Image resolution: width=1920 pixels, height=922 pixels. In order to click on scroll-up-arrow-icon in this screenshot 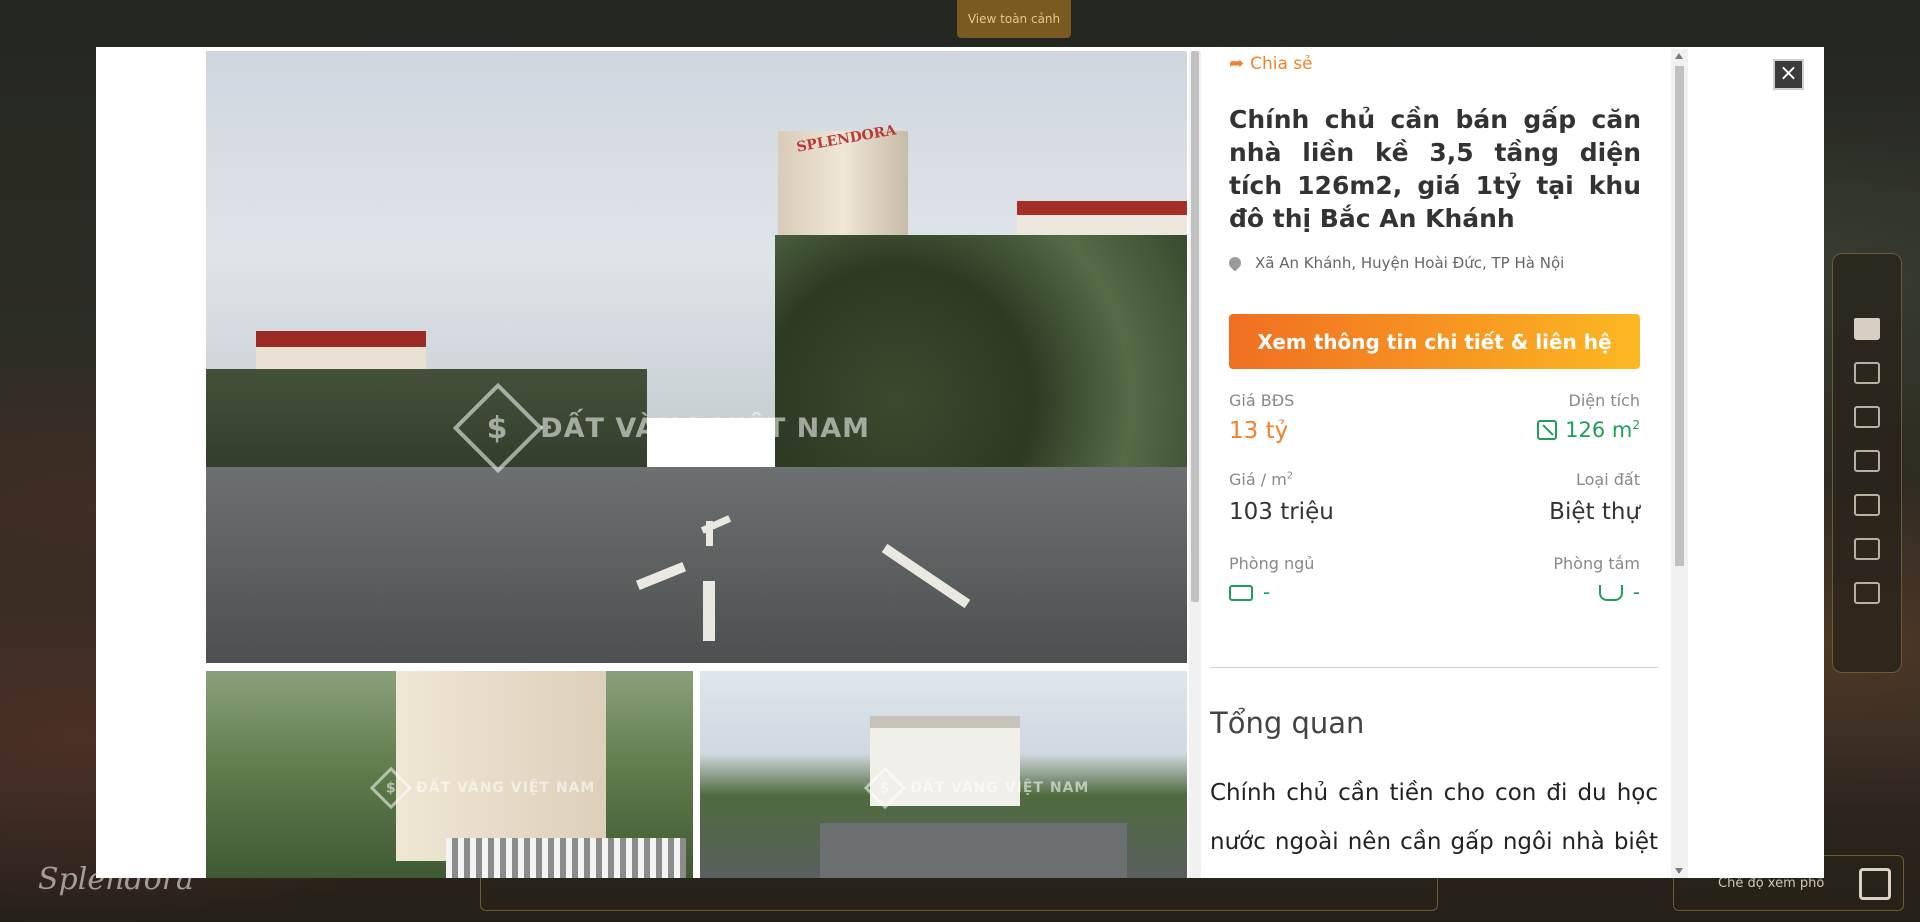, I will do `click(1679, 56)`.